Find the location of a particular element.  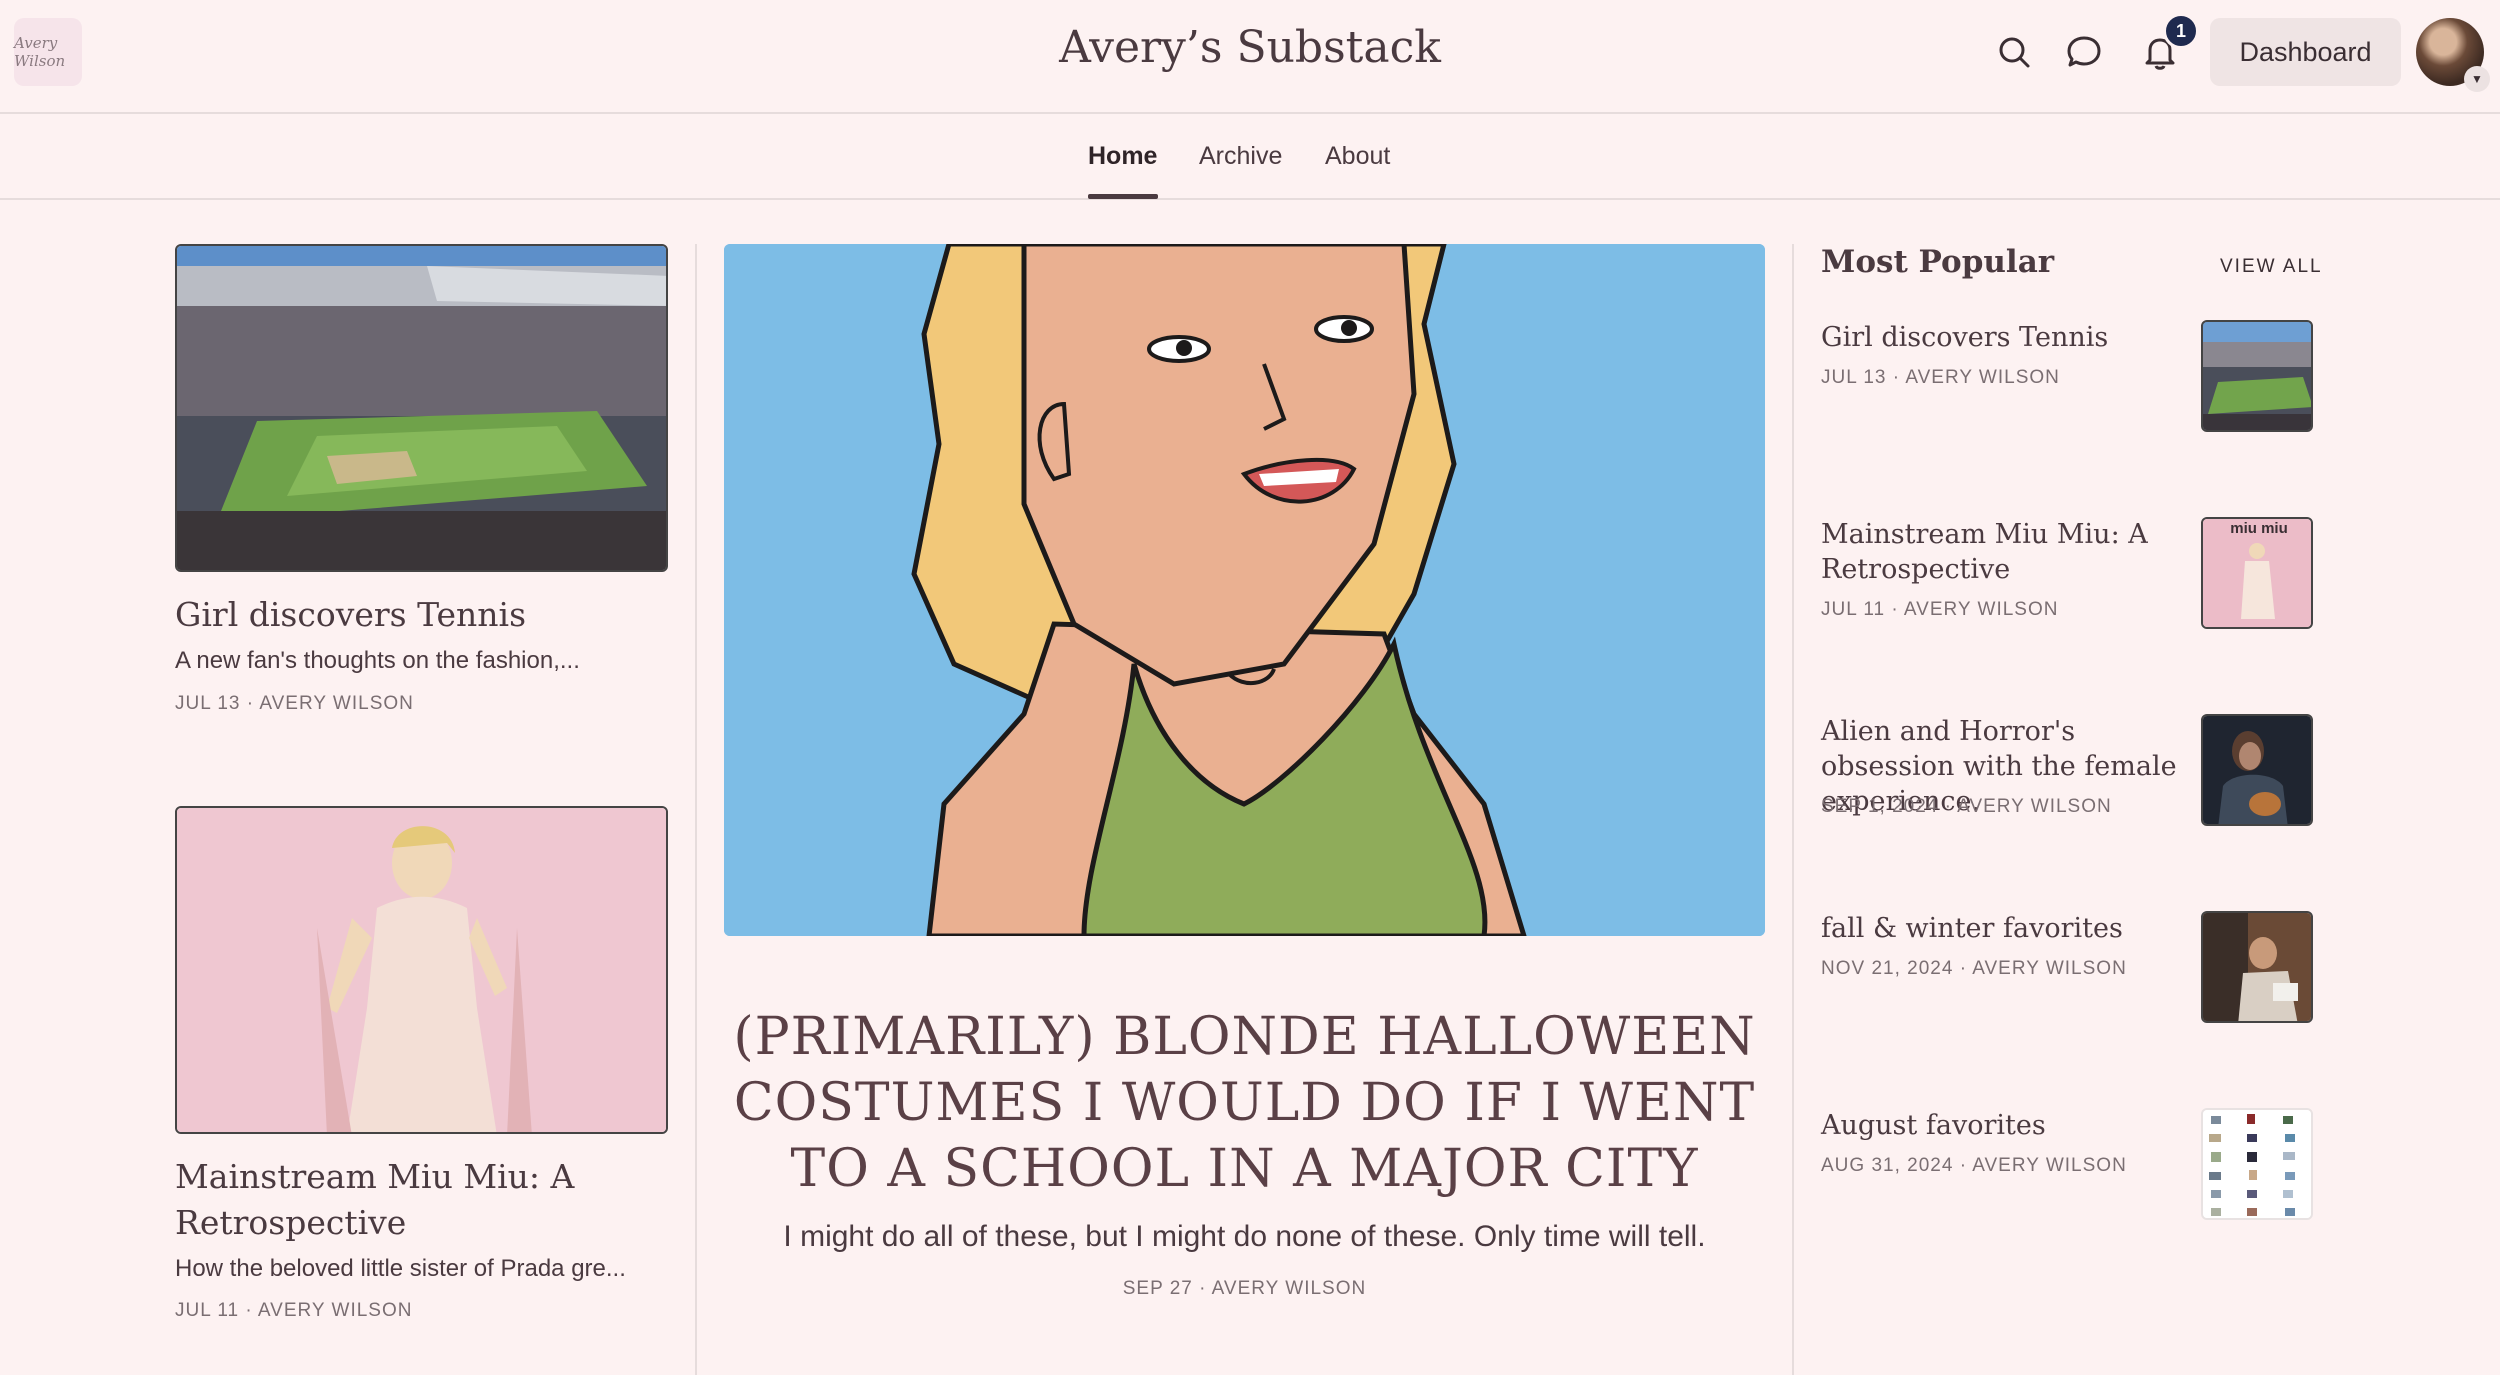

tab-archive: Archive is located at coordinates (1240, 156).